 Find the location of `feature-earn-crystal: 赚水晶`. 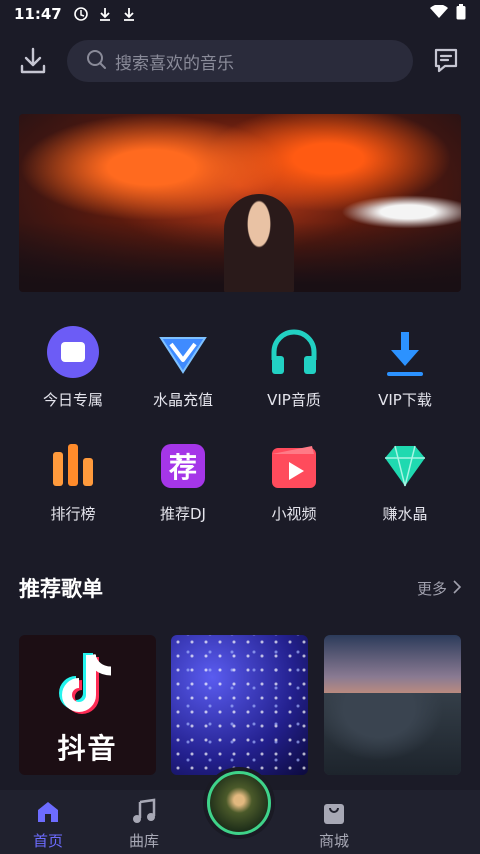

feature-earn-crystal: 赚水晶 is located at coordinates (405, 481).